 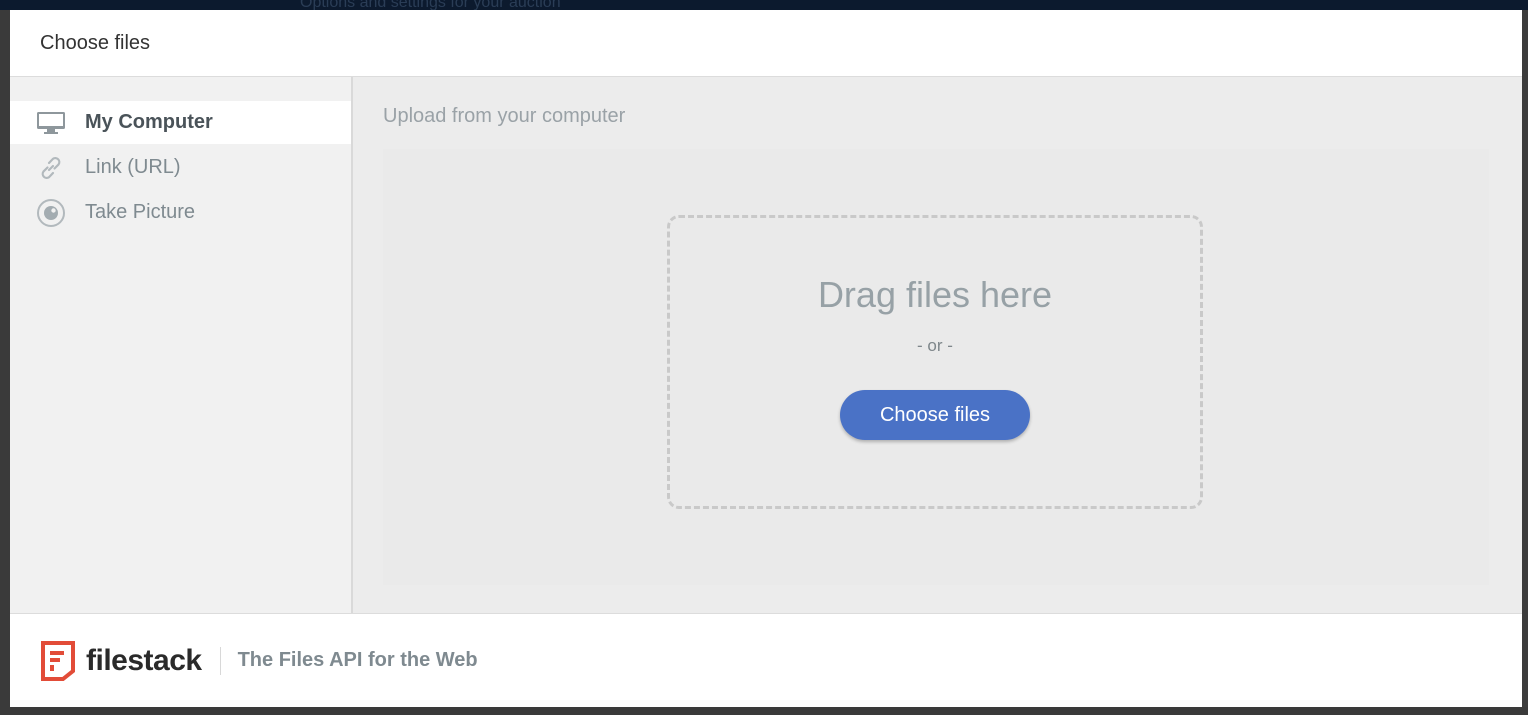 What do you see at coordinates (220, 660) in the screenshot?
I see `brand-divider` at bounding box center [220, 660].